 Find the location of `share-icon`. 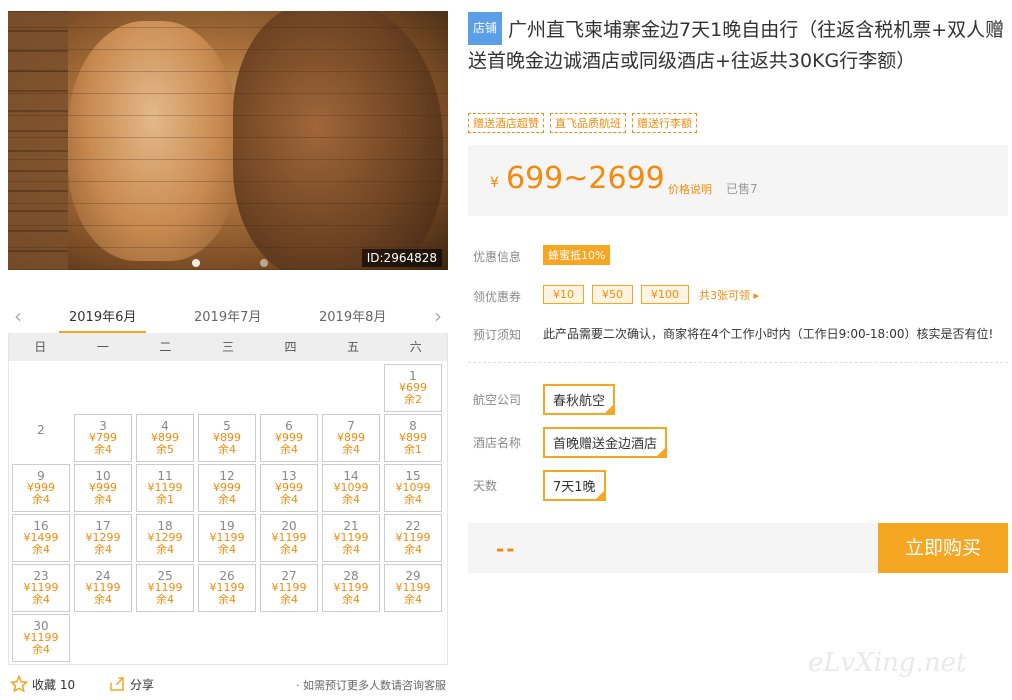

share-icon is located at coordinates (117, 684).